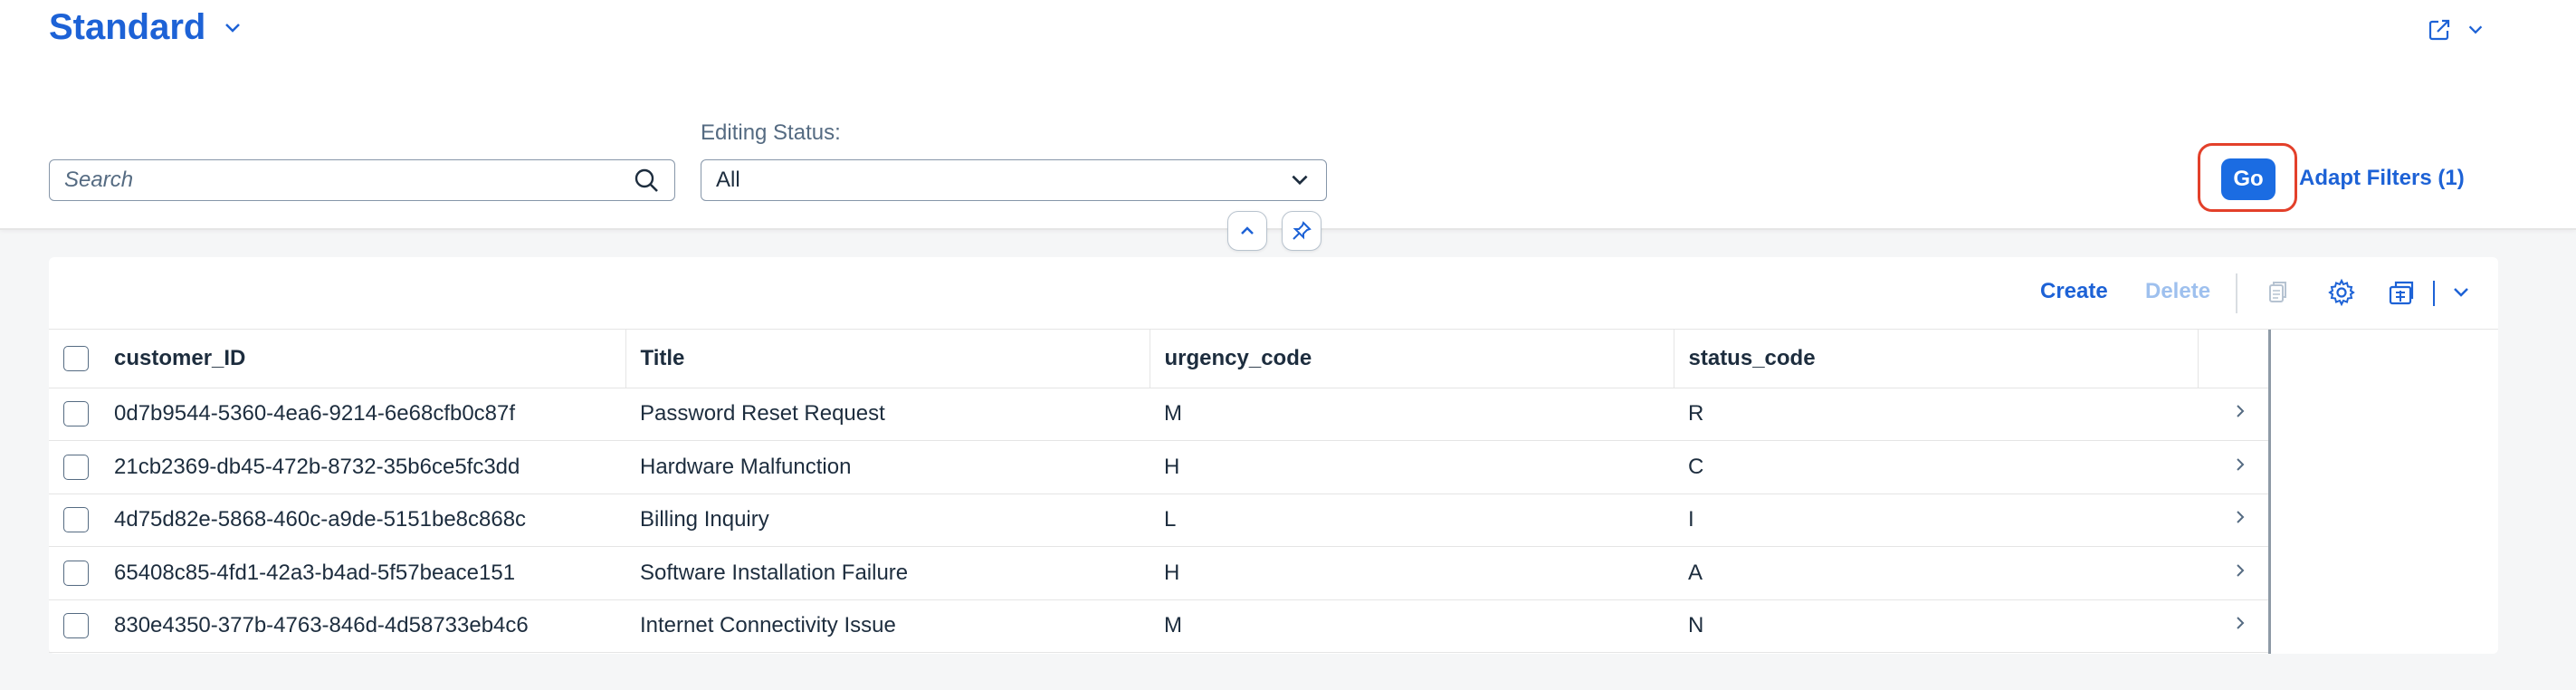 This screenshot has width=2576, height=690. What do you see at coordinates (2233, 359) in the screenshot?
I see `nav-column-header` at bounding box center [2233, 359].